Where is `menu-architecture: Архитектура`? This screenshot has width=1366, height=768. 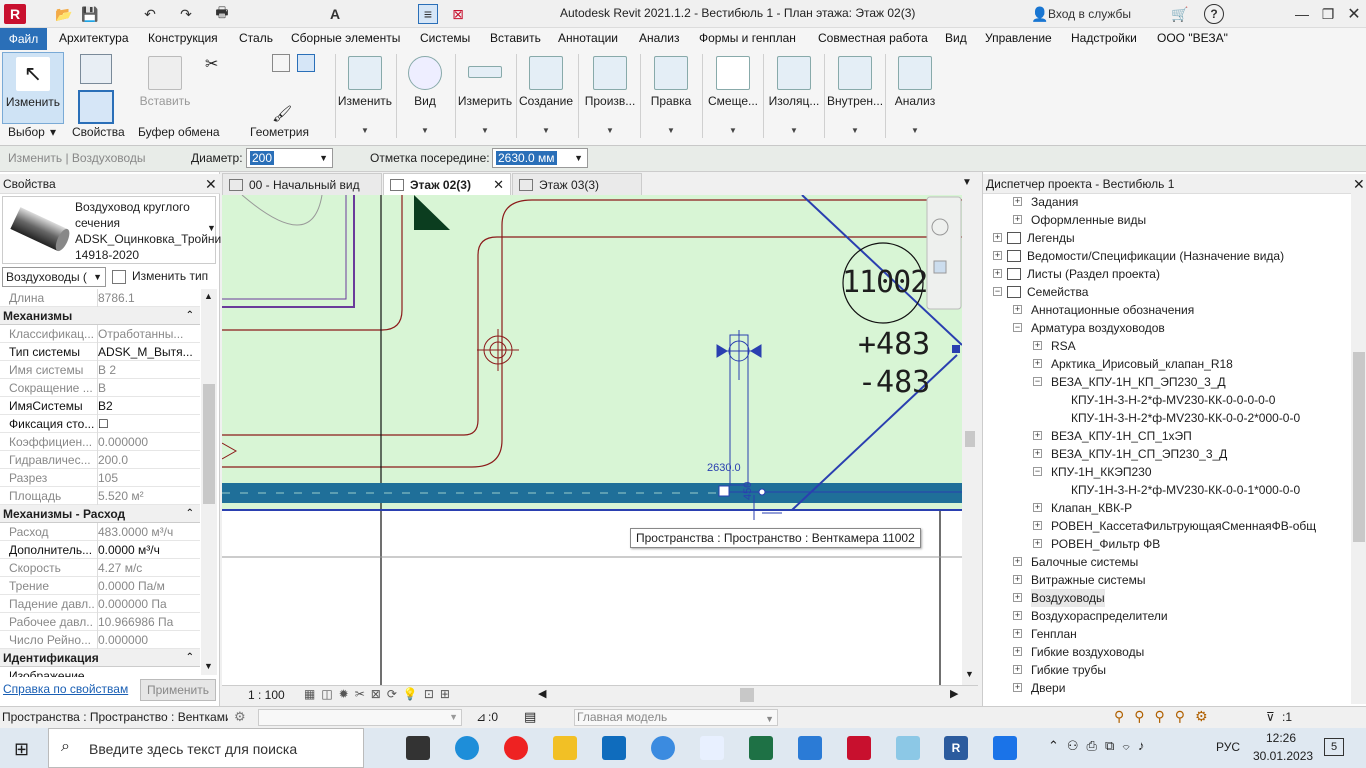
menu-architecture: Архитектура is located at coordinates (94, 38).